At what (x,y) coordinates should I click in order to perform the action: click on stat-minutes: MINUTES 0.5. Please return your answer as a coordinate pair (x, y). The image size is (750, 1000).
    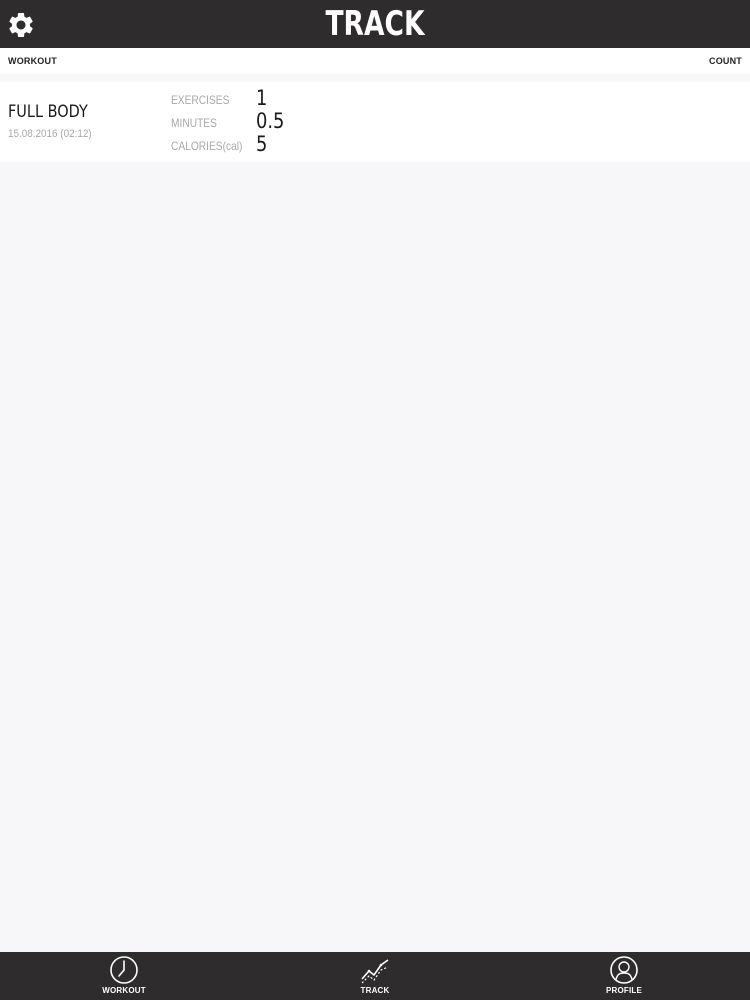
    Looking at the image, I should click on (271, 121).